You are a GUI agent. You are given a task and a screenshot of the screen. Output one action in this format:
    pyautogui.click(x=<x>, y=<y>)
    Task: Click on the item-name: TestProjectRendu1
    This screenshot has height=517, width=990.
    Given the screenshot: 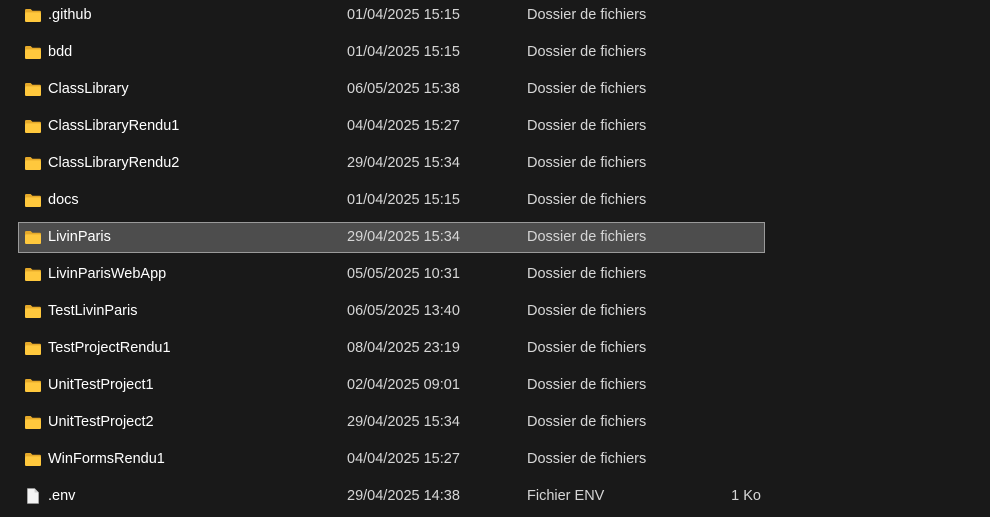 What is the action you would take?
    pyautogui.click(x=109, y=348)
    